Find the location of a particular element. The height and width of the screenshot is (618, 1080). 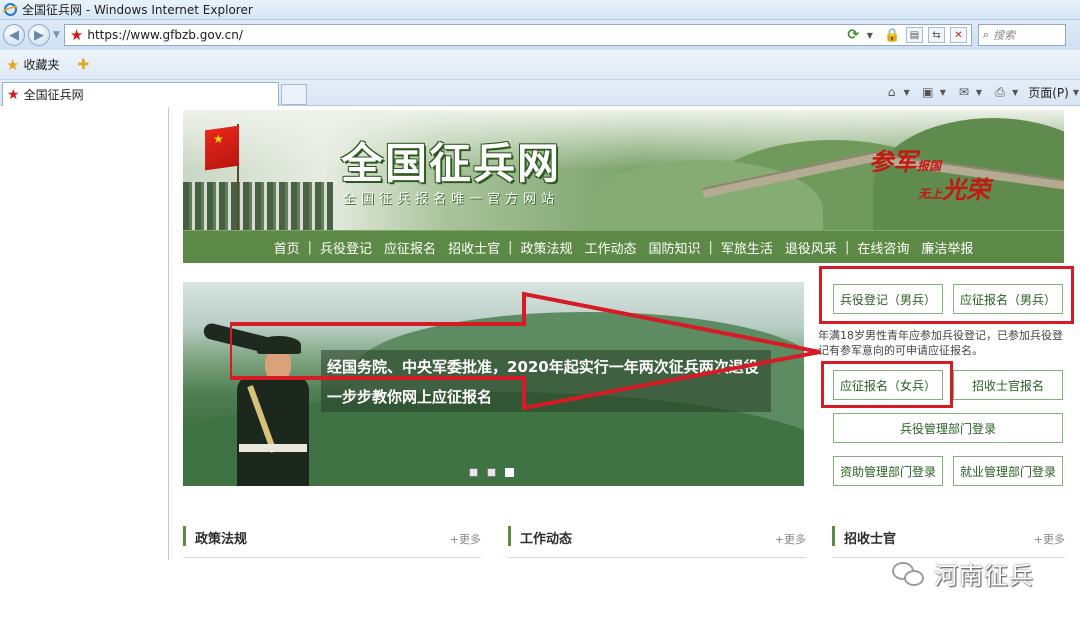

tab-row: ★ 全国征兵网 ⌂ ▼ ▣ ▼ ✉ ▼ ⎙ ▼ 页面(P) ▼ is located at coordinates (540, 93).